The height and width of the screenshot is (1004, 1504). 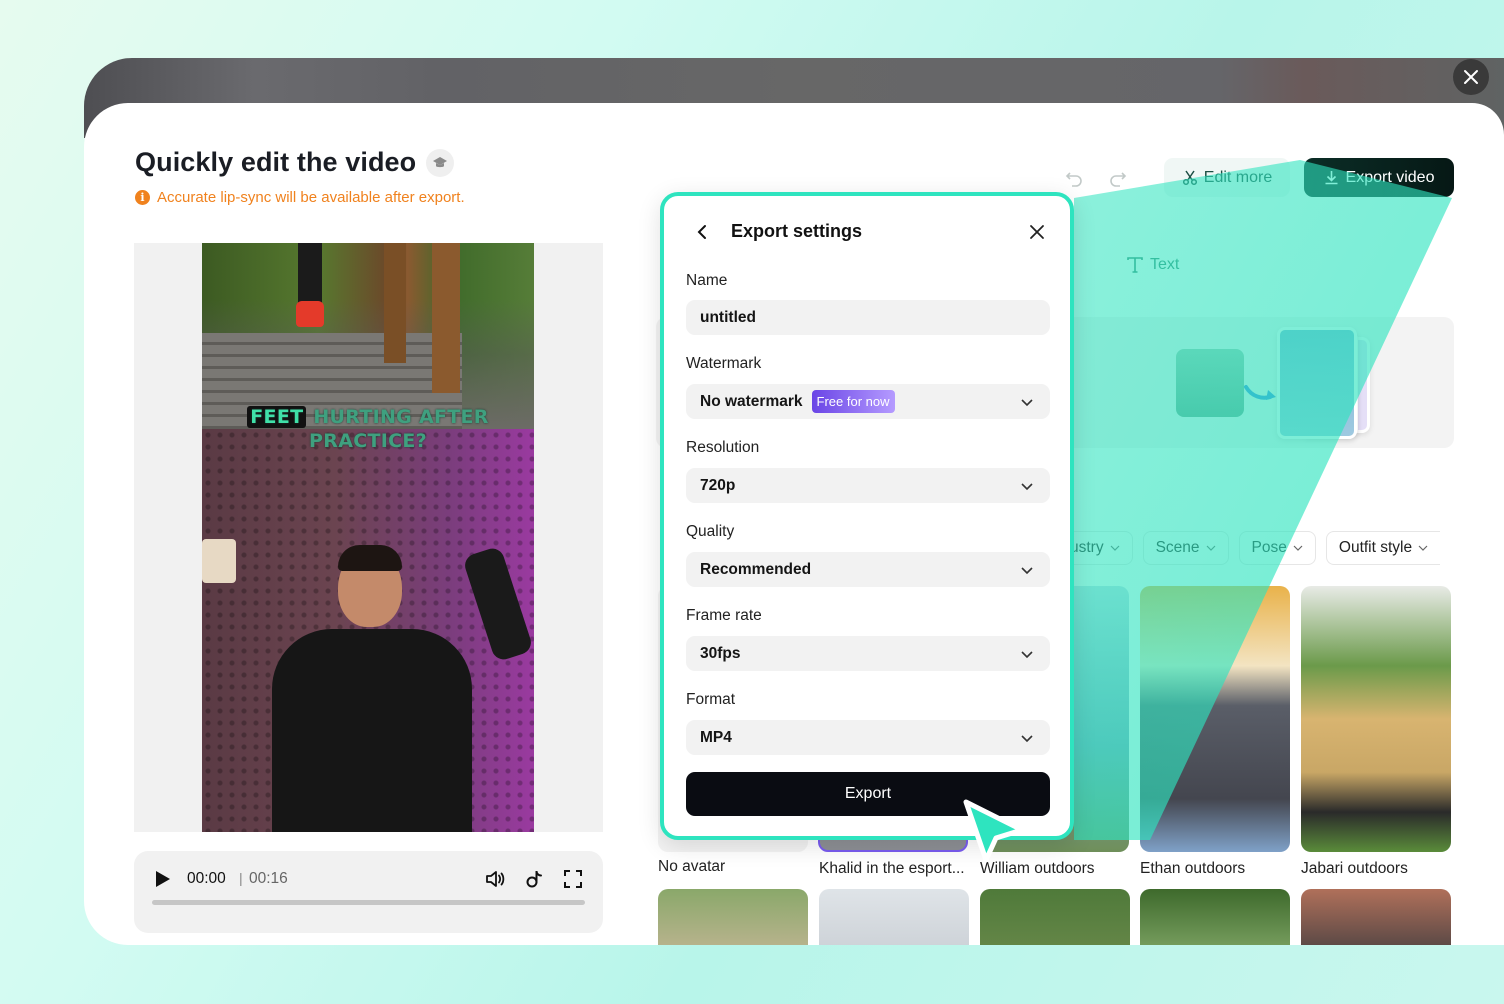 I want to click on undo-icon, so click(x=1074, y=179).